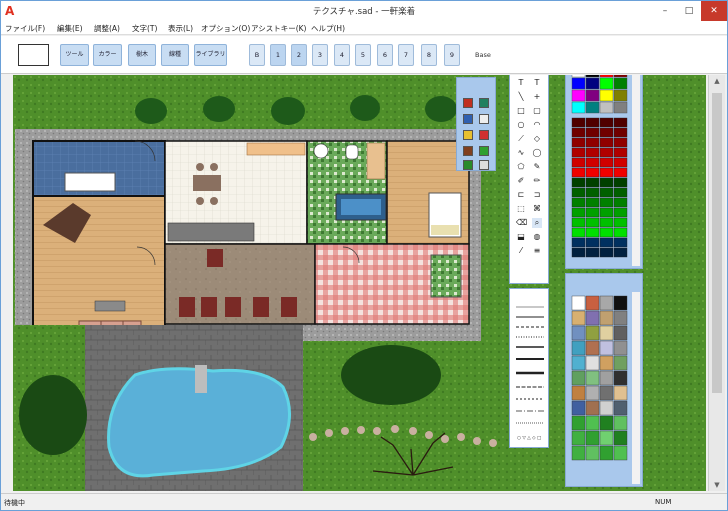 The width and height of the screenshot is (728, 511). Describe the element at coordinates (537, 153) in the screenshot. I see `circle-icon: ◯` at that location.